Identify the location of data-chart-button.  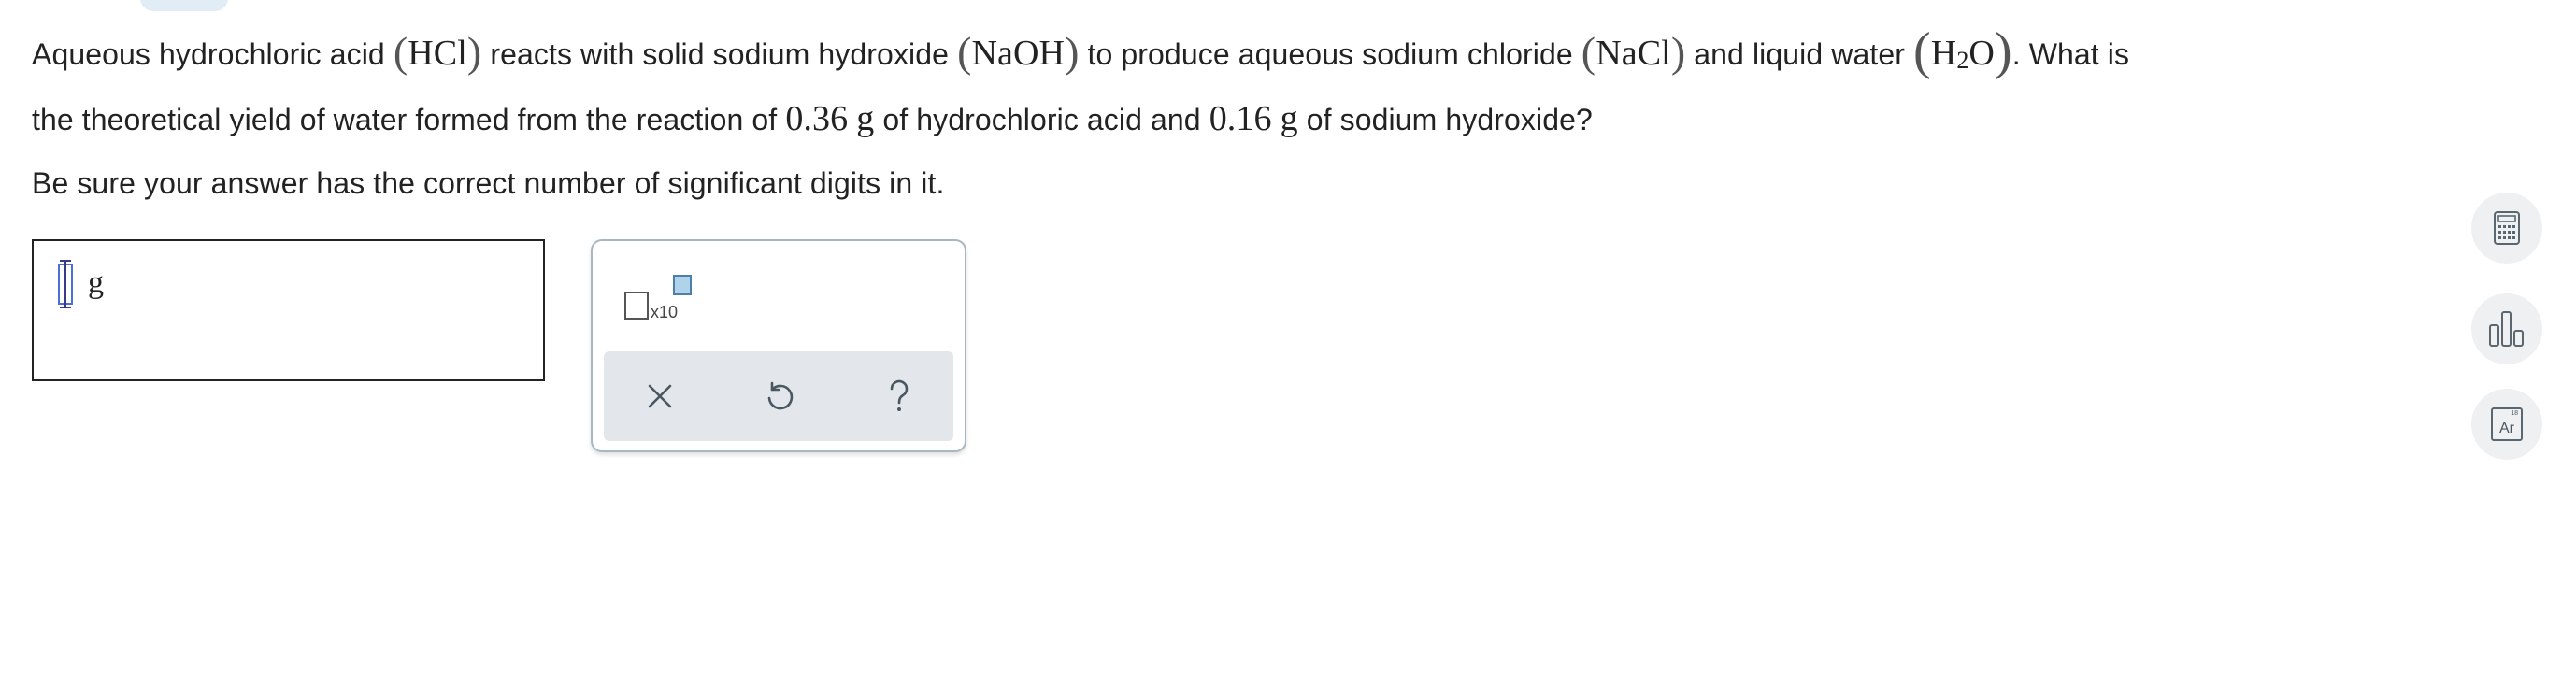
(2506, 328).